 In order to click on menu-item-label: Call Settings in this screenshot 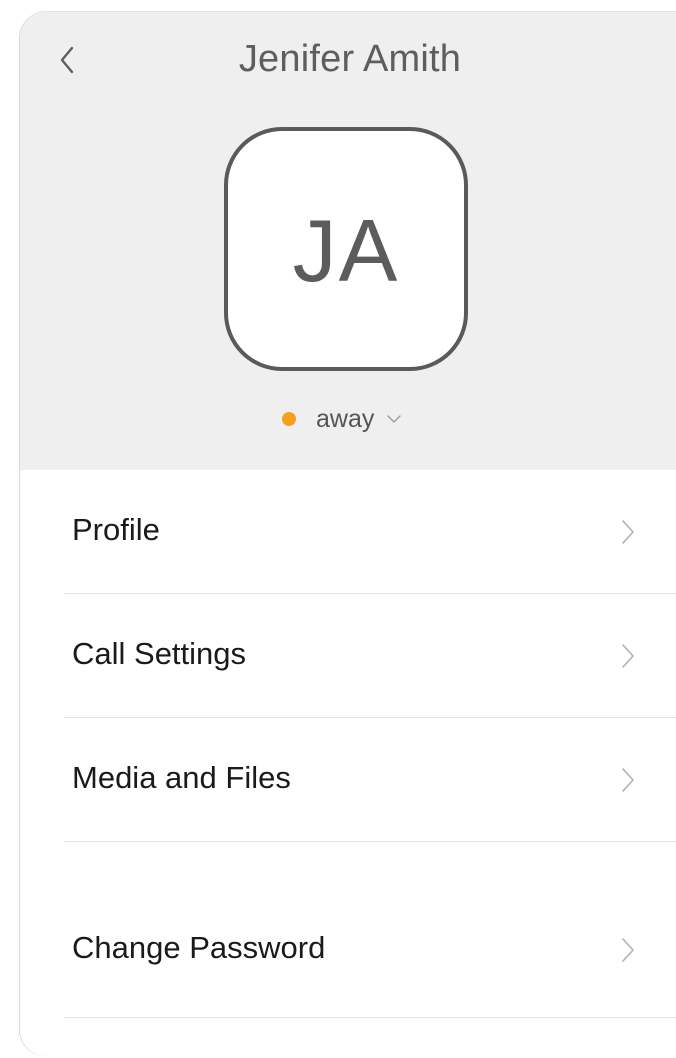, I will do `click(159, 653)`.